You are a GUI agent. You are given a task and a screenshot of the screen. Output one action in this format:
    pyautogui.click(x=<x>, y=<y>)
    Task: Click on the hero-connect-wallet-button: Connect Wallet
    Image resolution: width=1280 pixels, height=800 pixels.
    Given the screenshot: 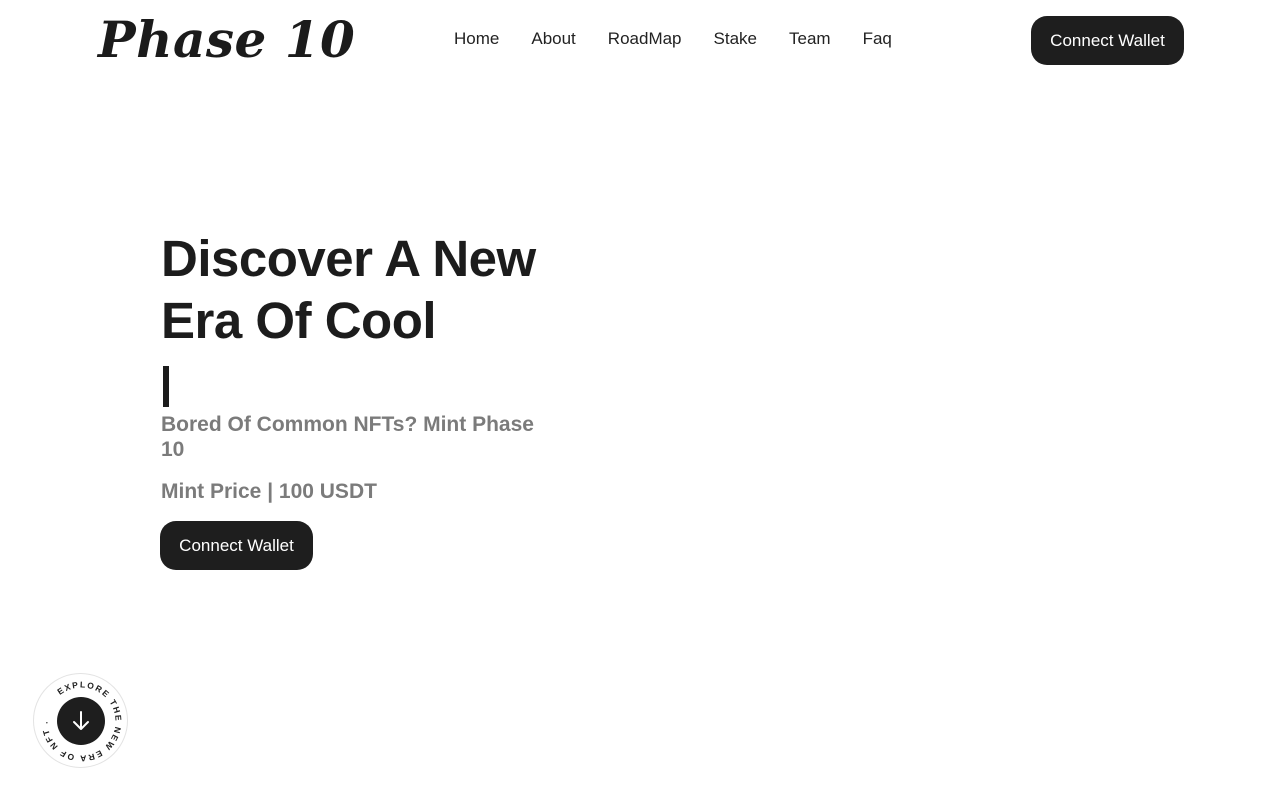 What is the action you would take?
    pyautogui.click(x=236, y=545)
    